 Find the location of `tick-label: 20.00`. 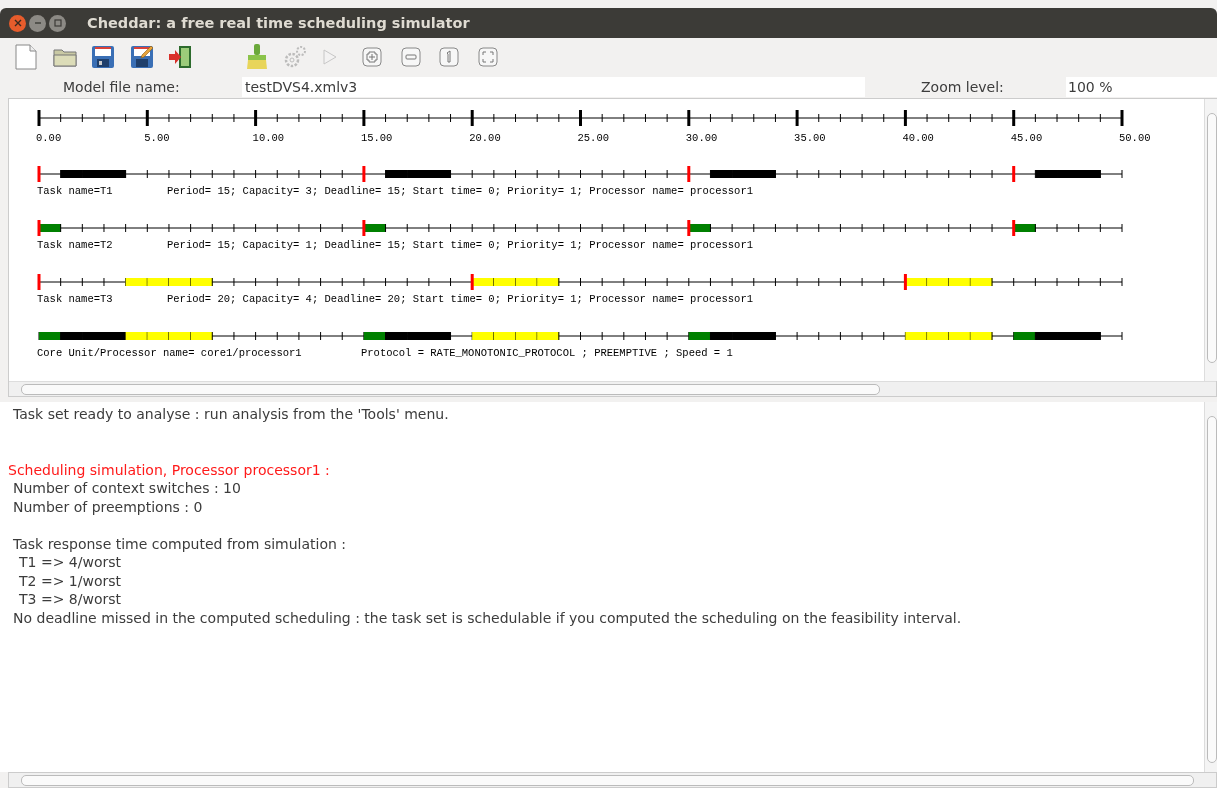

tick-label: 20.00 is located at coordinates (485, 138).